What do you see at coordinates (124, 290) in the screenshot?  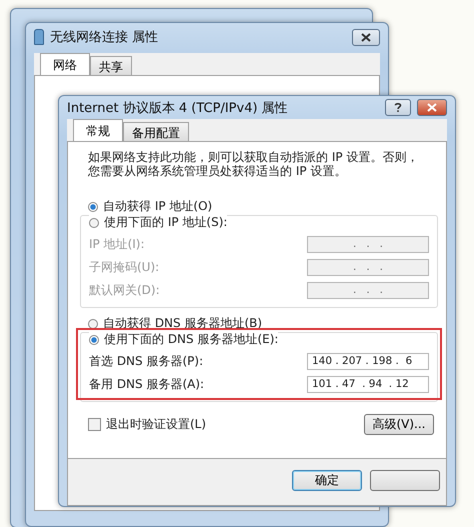 I see `field-label: 默认网关(D):` at bounding box center [124, 290].